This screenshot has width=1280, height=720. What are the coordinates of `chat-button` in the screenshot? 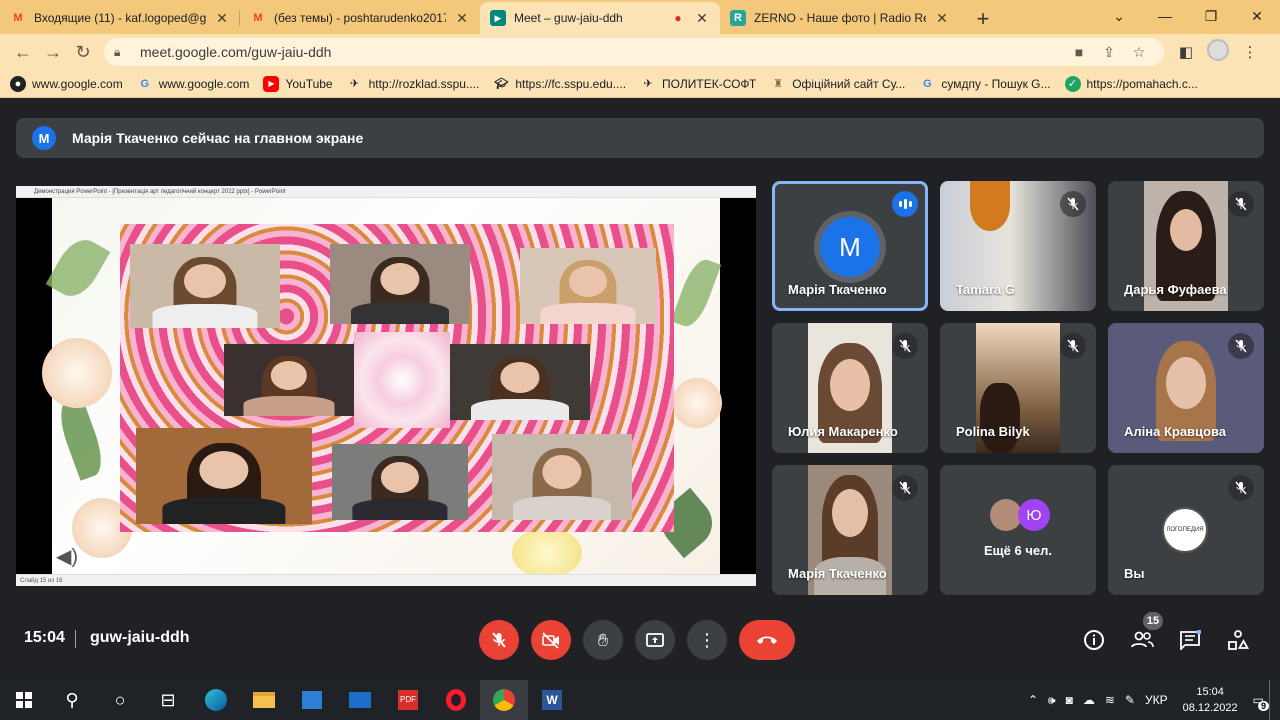 It's located at (1190, 640).